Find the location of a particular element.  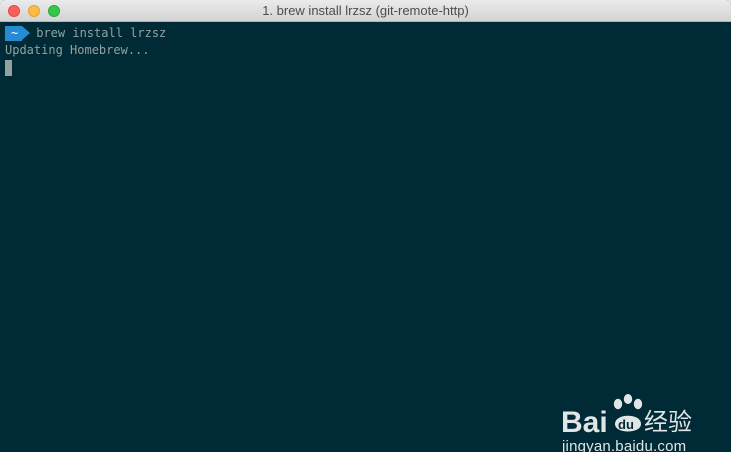

baidu-logo-text-cn: 经验 is located at coordinates (668, 422).